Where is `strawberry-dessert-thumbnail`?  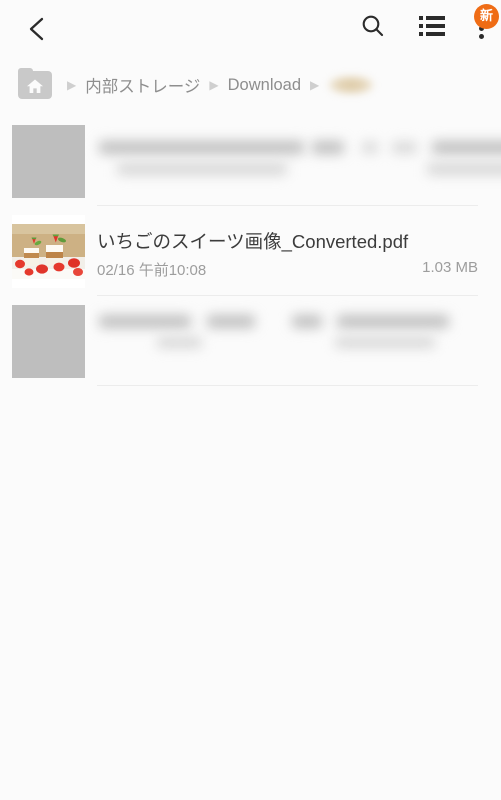 strawberry-dessert-thumbnail is located at coordinates (48, 251).